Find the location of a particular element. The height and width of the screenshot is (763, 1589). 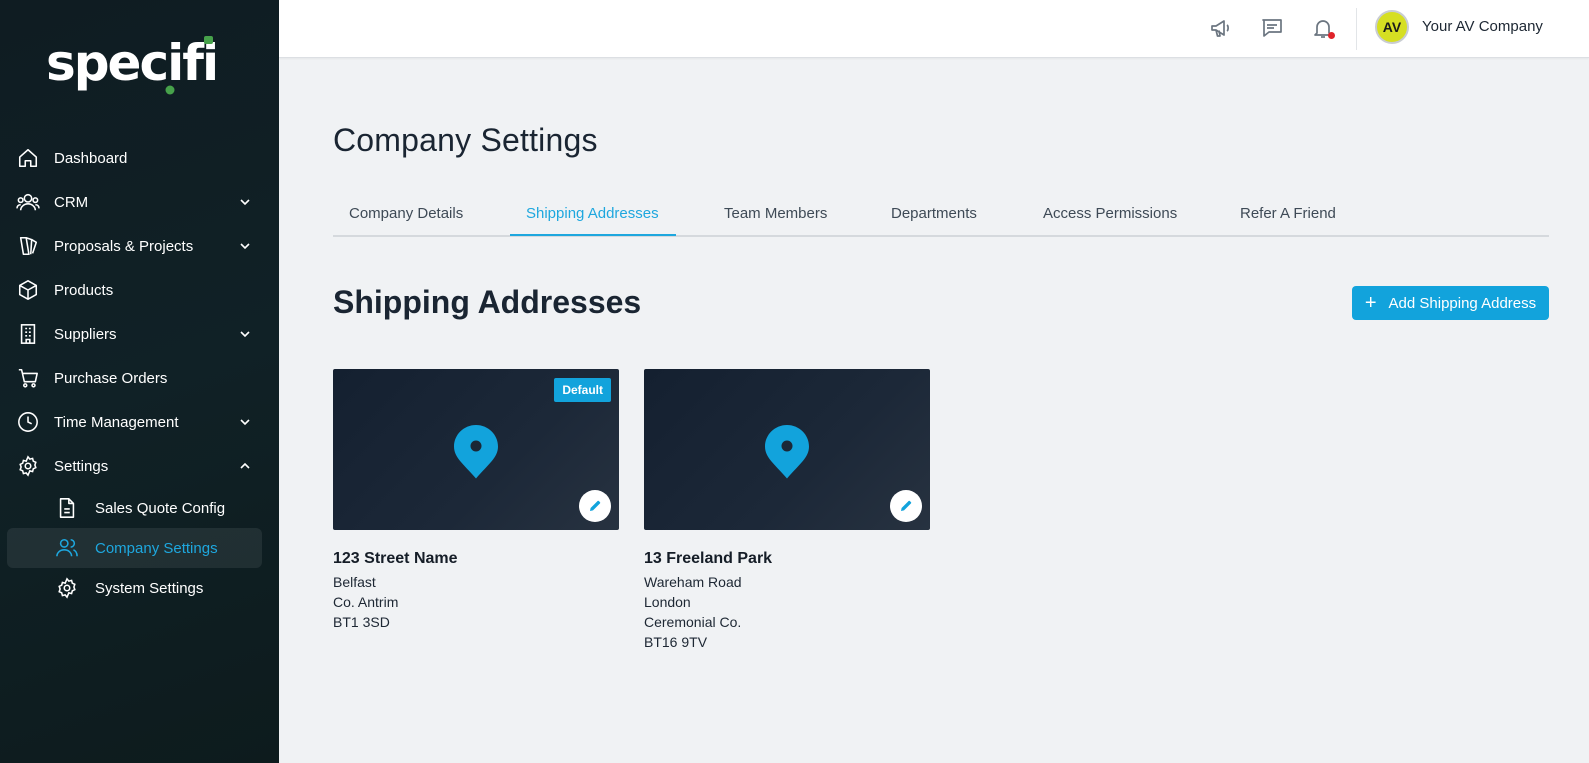

sidebar-subitem-system-settings: System Settings is located at coordinates (135, 588).